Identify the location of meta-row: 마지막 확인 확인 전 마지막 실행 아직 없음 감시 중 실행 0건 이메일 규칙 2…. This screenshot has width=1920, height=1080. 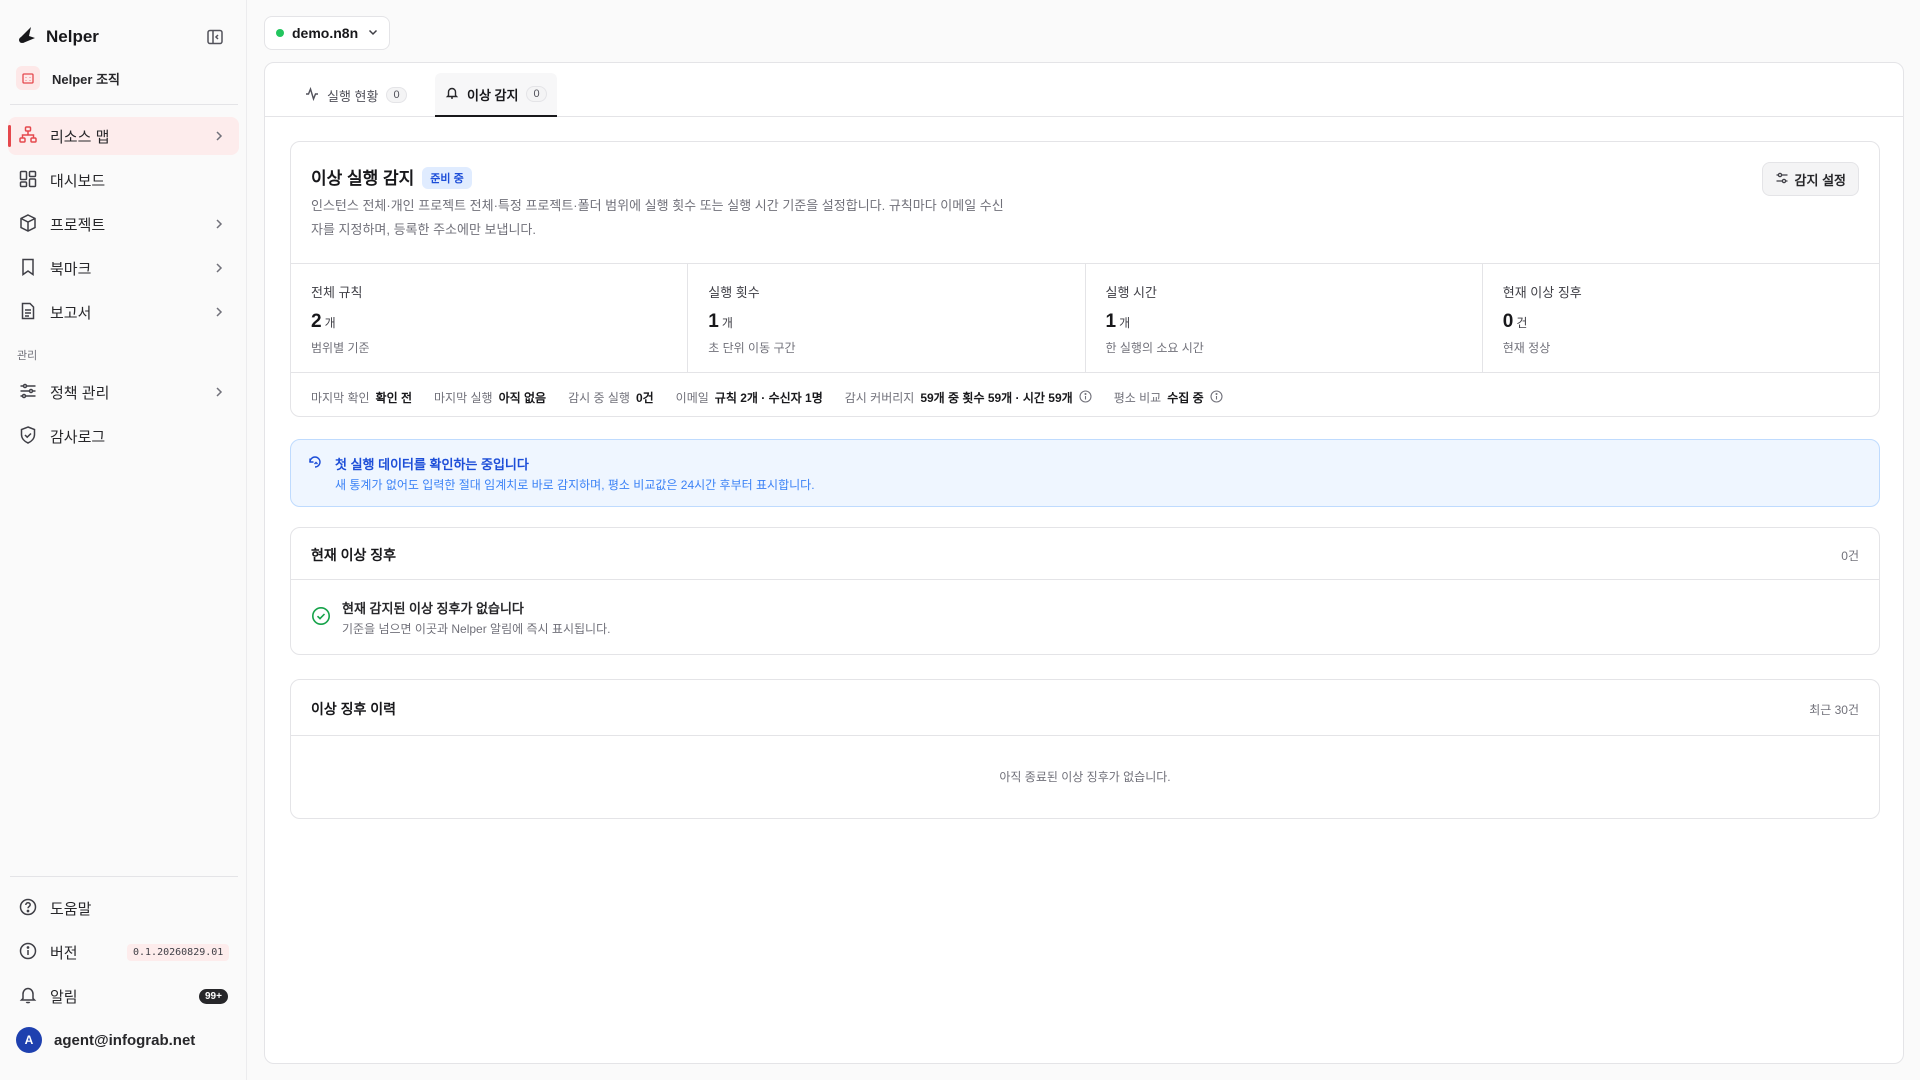
(767, 397).